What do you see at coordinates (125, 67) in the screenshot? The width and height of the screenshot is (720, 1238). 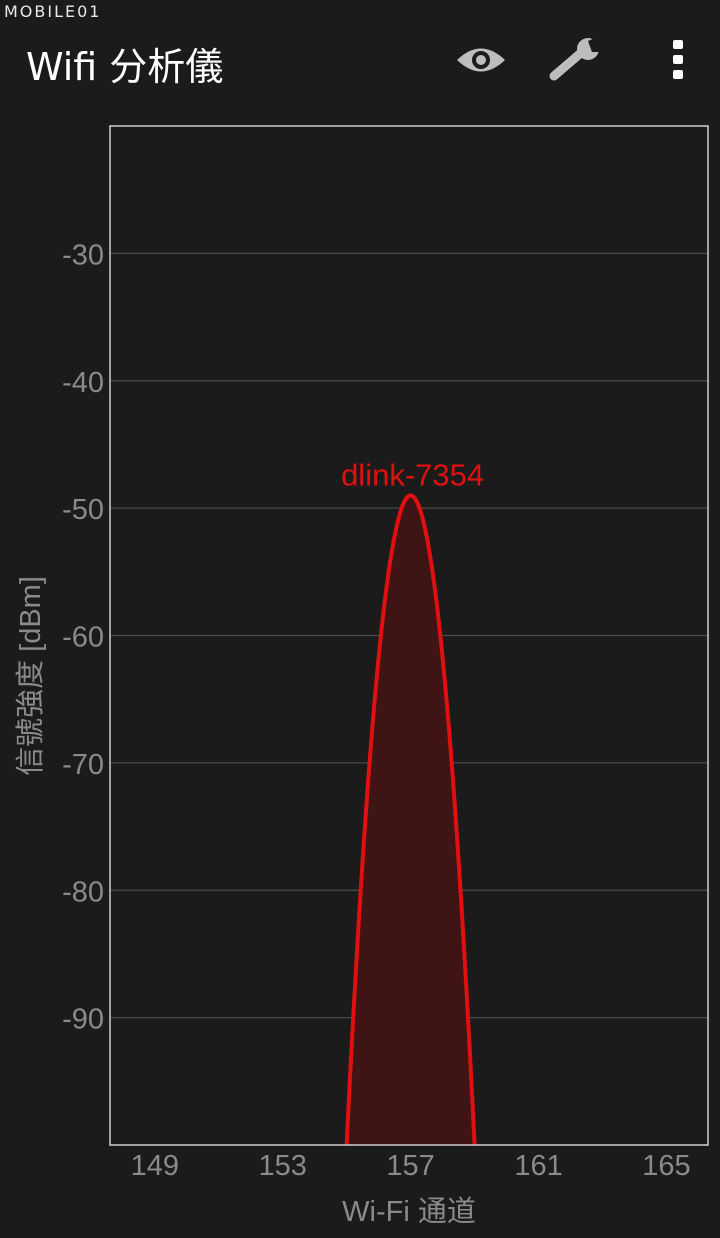 I see `app-title: Wifi 分析儀` at bounding box center [125, 67].